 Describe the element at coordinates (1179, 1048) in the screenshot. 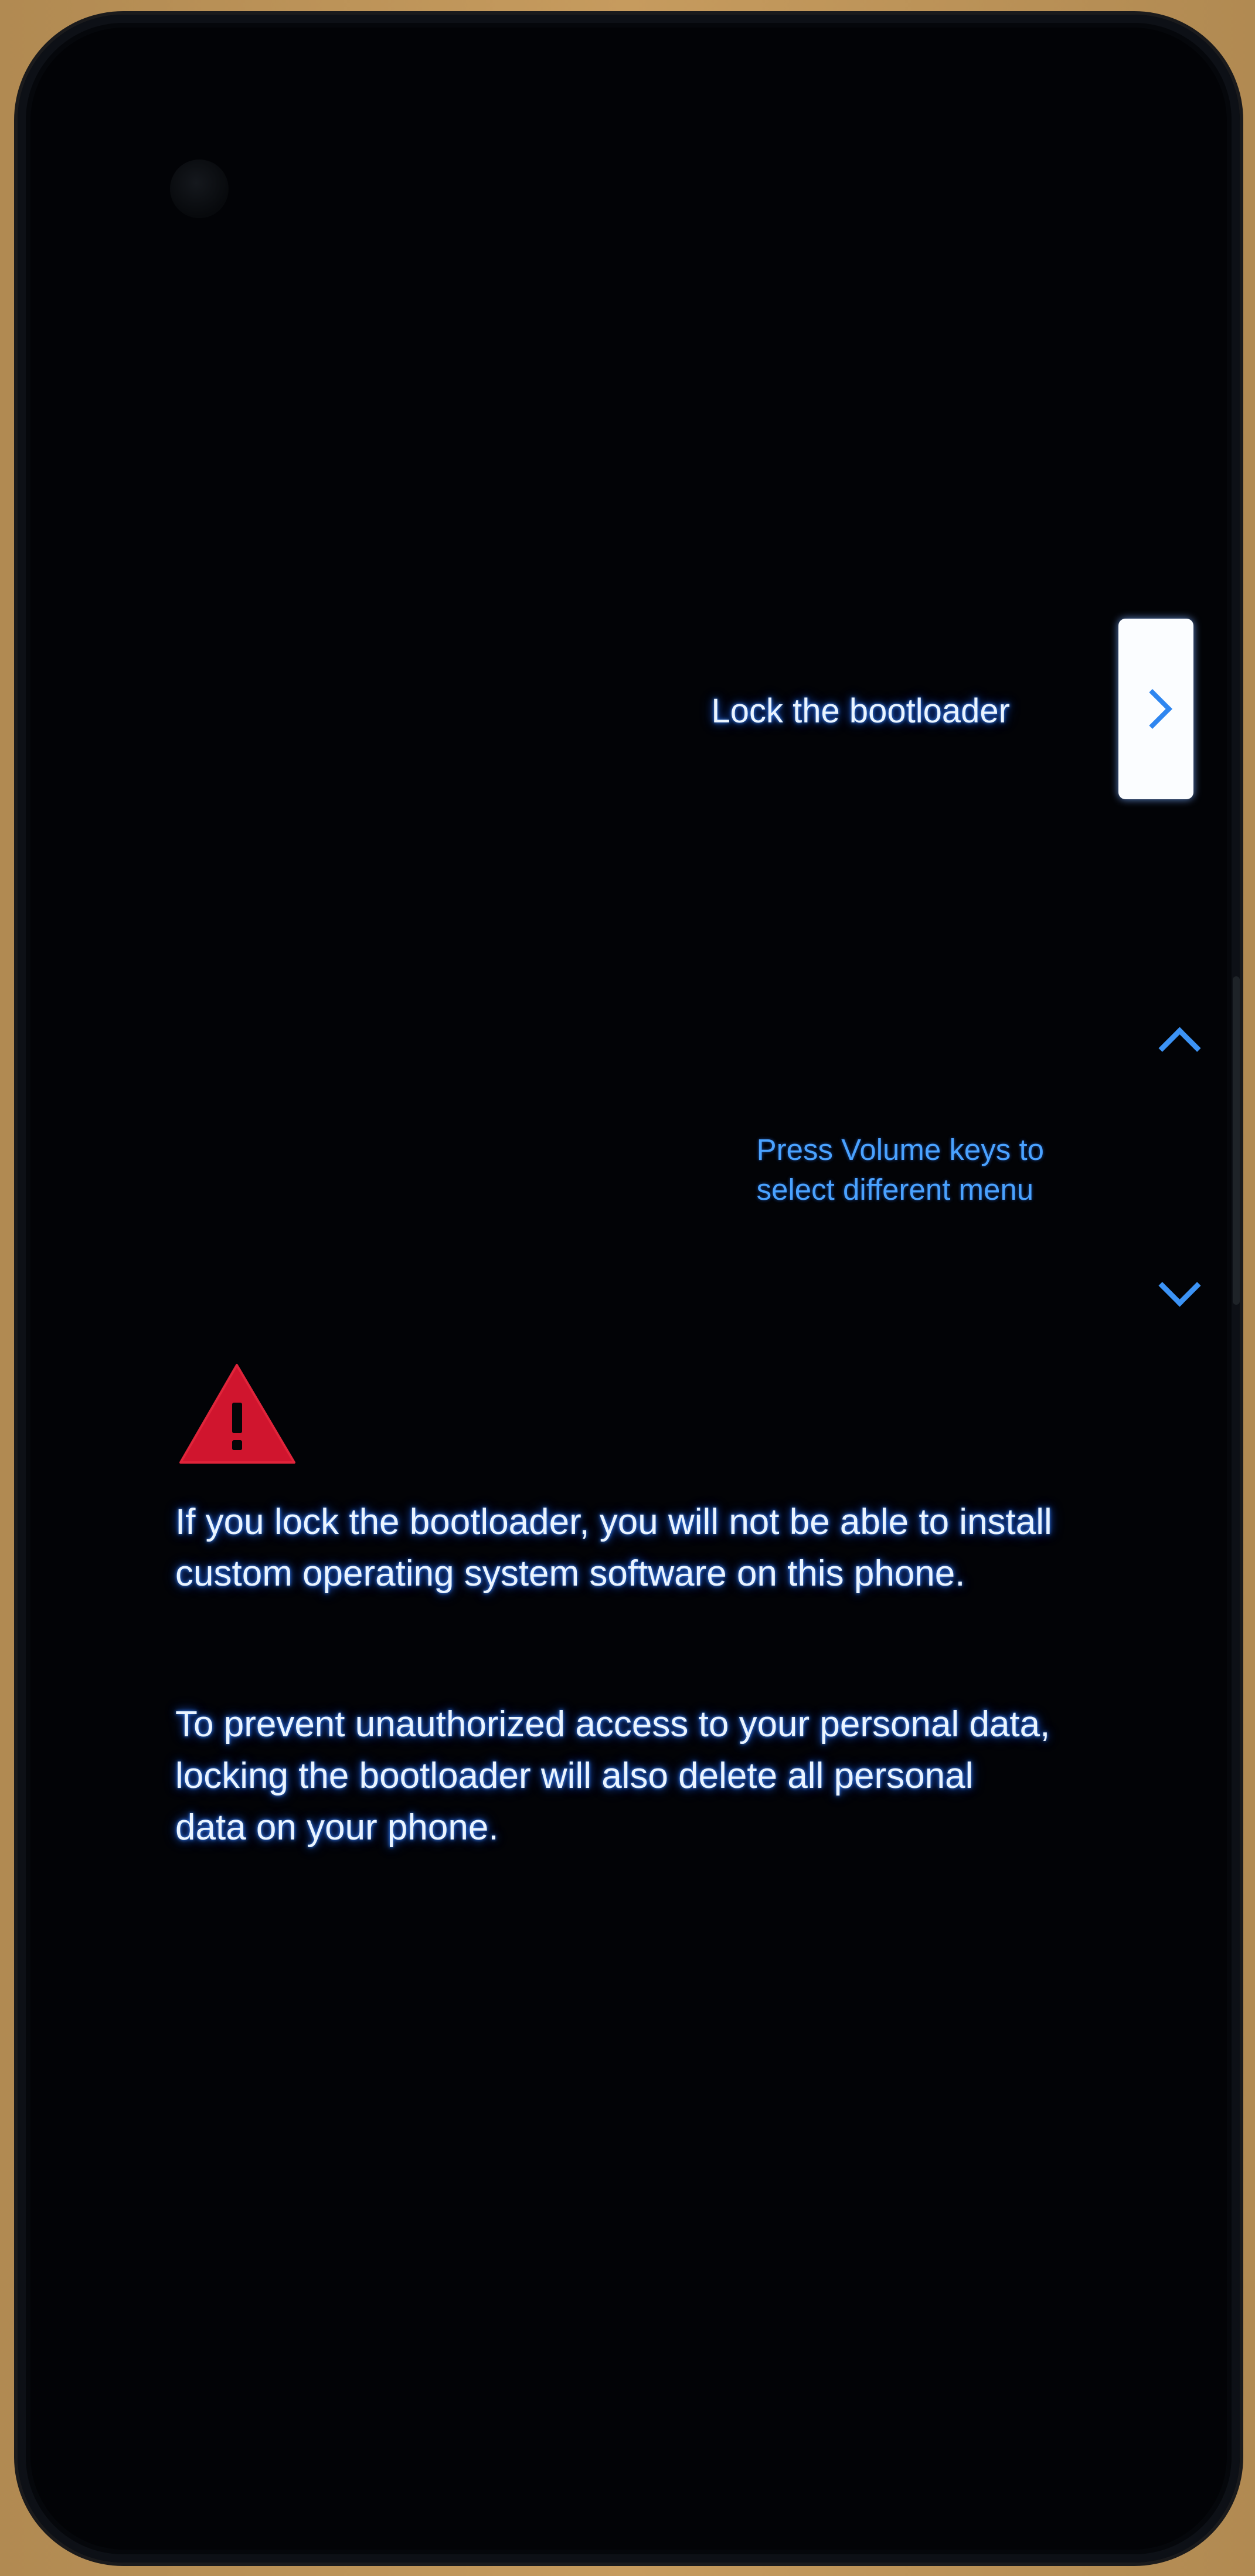

I see `chevron-up-icon` at that location.